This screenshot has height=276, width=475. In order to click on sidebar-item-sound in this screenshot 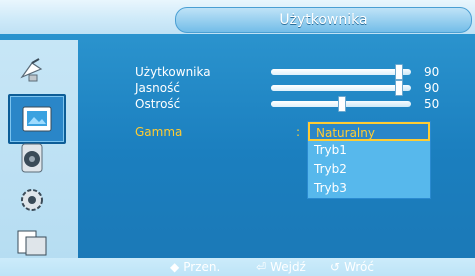, I will do `click(32, 158)`.